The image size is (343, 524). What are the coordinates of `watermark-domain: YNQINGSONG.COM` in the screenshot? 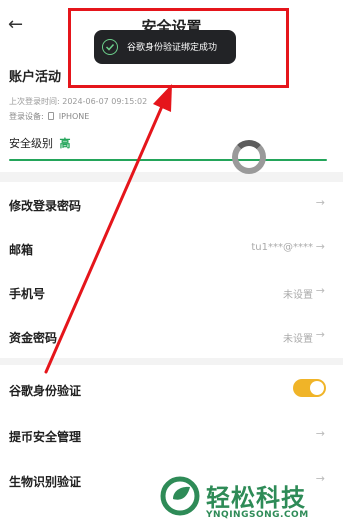 It's located at (257, 515).